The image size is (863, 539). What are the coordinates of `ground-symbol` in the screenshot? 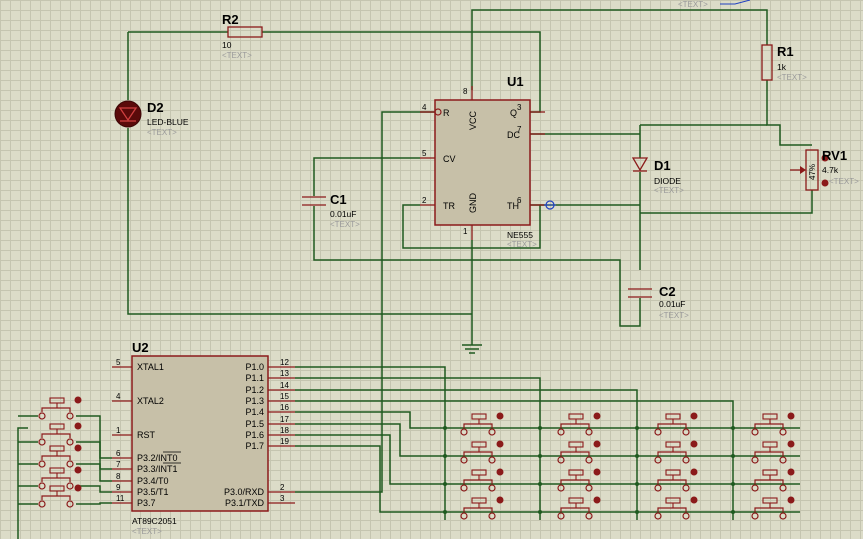 It's located at (472, 349).